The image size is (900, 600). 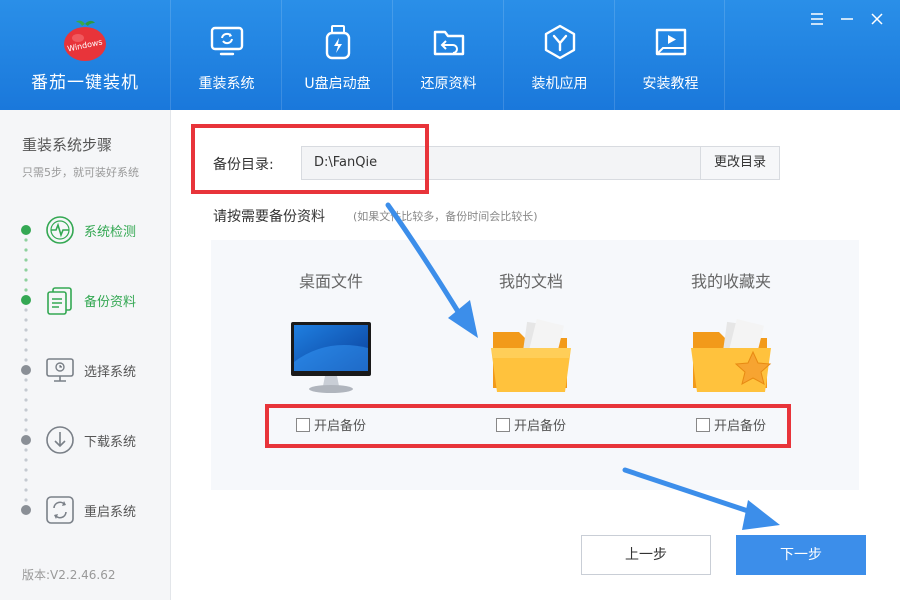 What do you see at coordinates (560, 42) in the screenshot?
I see `app-hexagon-icon` at bounding box center [560, 42].